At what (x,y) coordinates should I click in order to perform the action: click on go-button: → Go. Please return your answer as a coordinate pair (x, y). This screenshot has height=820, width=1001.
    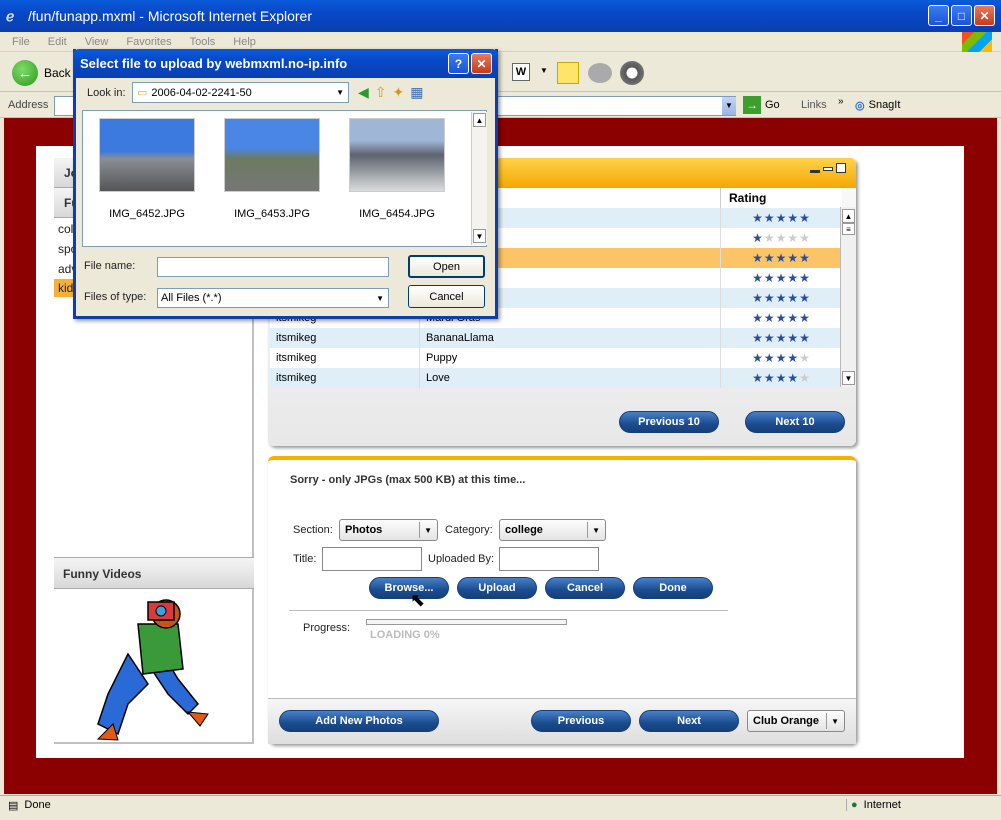
    Looking at the image, I should click on (761, 105).